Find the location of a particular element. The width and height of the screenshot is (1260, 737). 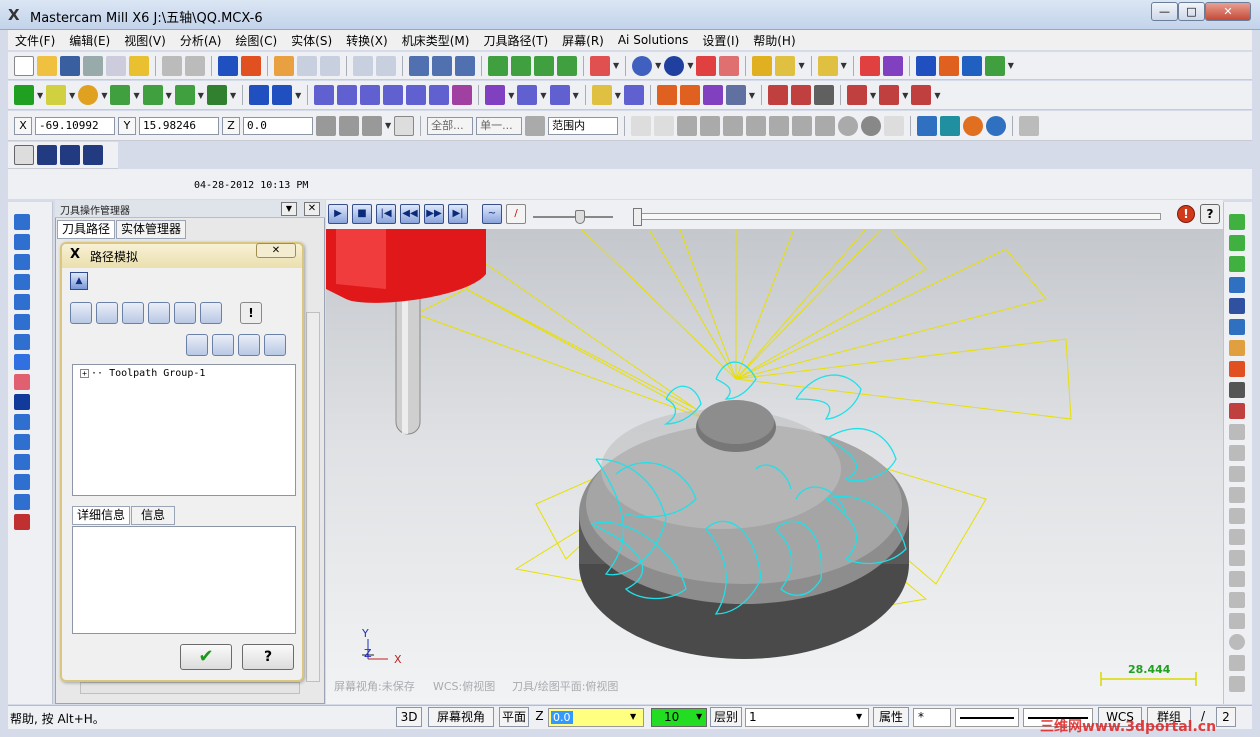

thicken-icon is located at coordinates (22, 422).